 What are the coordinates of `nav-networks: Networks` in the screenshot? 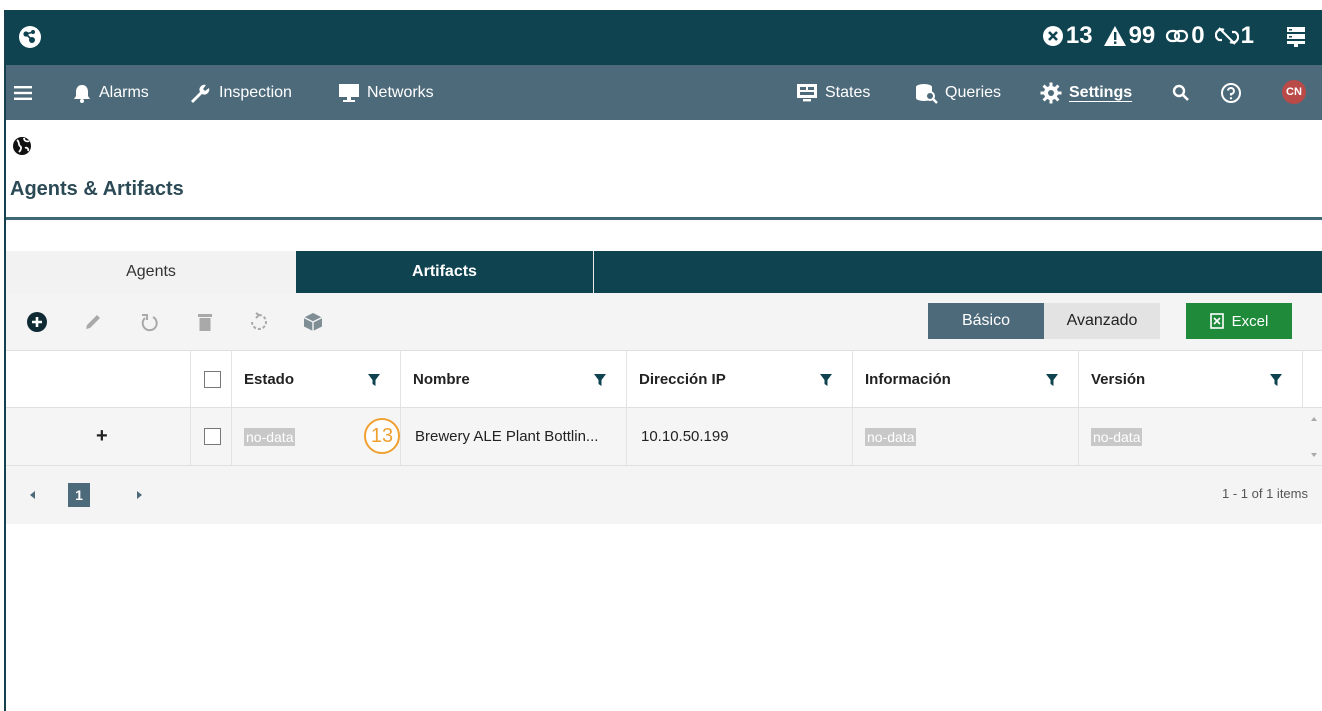 It's located at (386, 92).